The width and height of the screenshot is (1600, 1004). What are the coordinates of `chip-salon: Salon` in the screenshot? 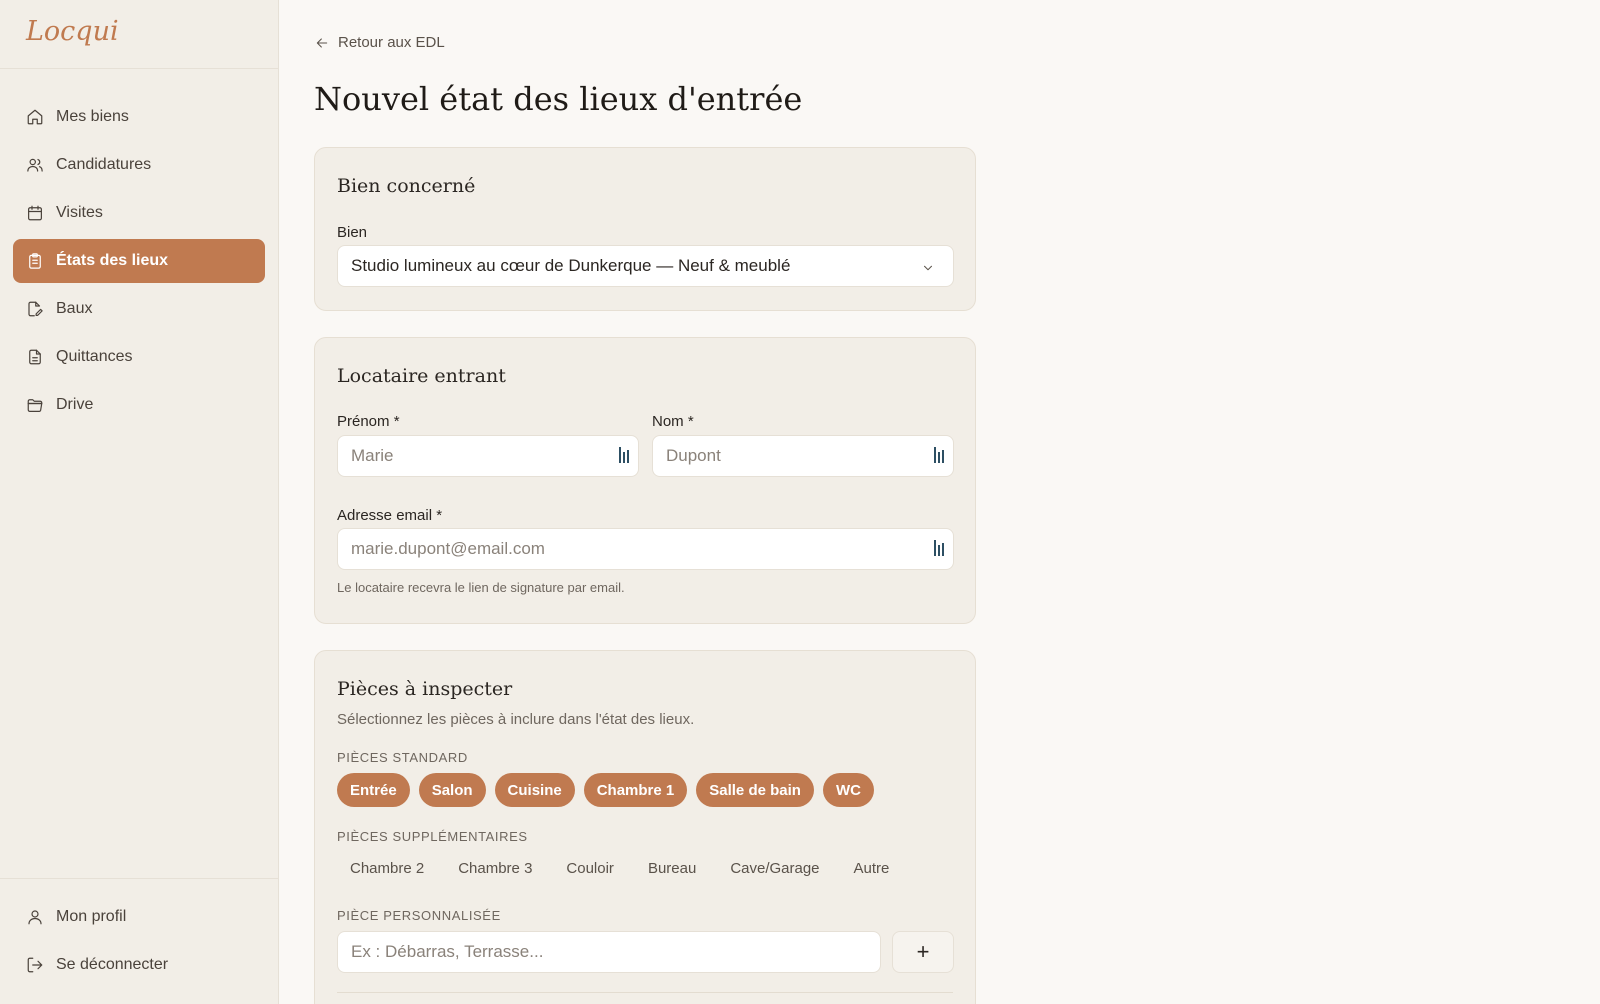 It's located at (452, 790).